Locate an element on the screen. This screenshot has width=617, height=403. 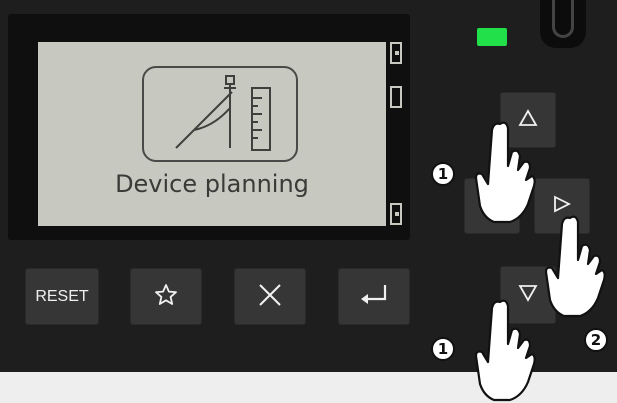
step-2-badge: 2 is located at coordinates (596, 340).